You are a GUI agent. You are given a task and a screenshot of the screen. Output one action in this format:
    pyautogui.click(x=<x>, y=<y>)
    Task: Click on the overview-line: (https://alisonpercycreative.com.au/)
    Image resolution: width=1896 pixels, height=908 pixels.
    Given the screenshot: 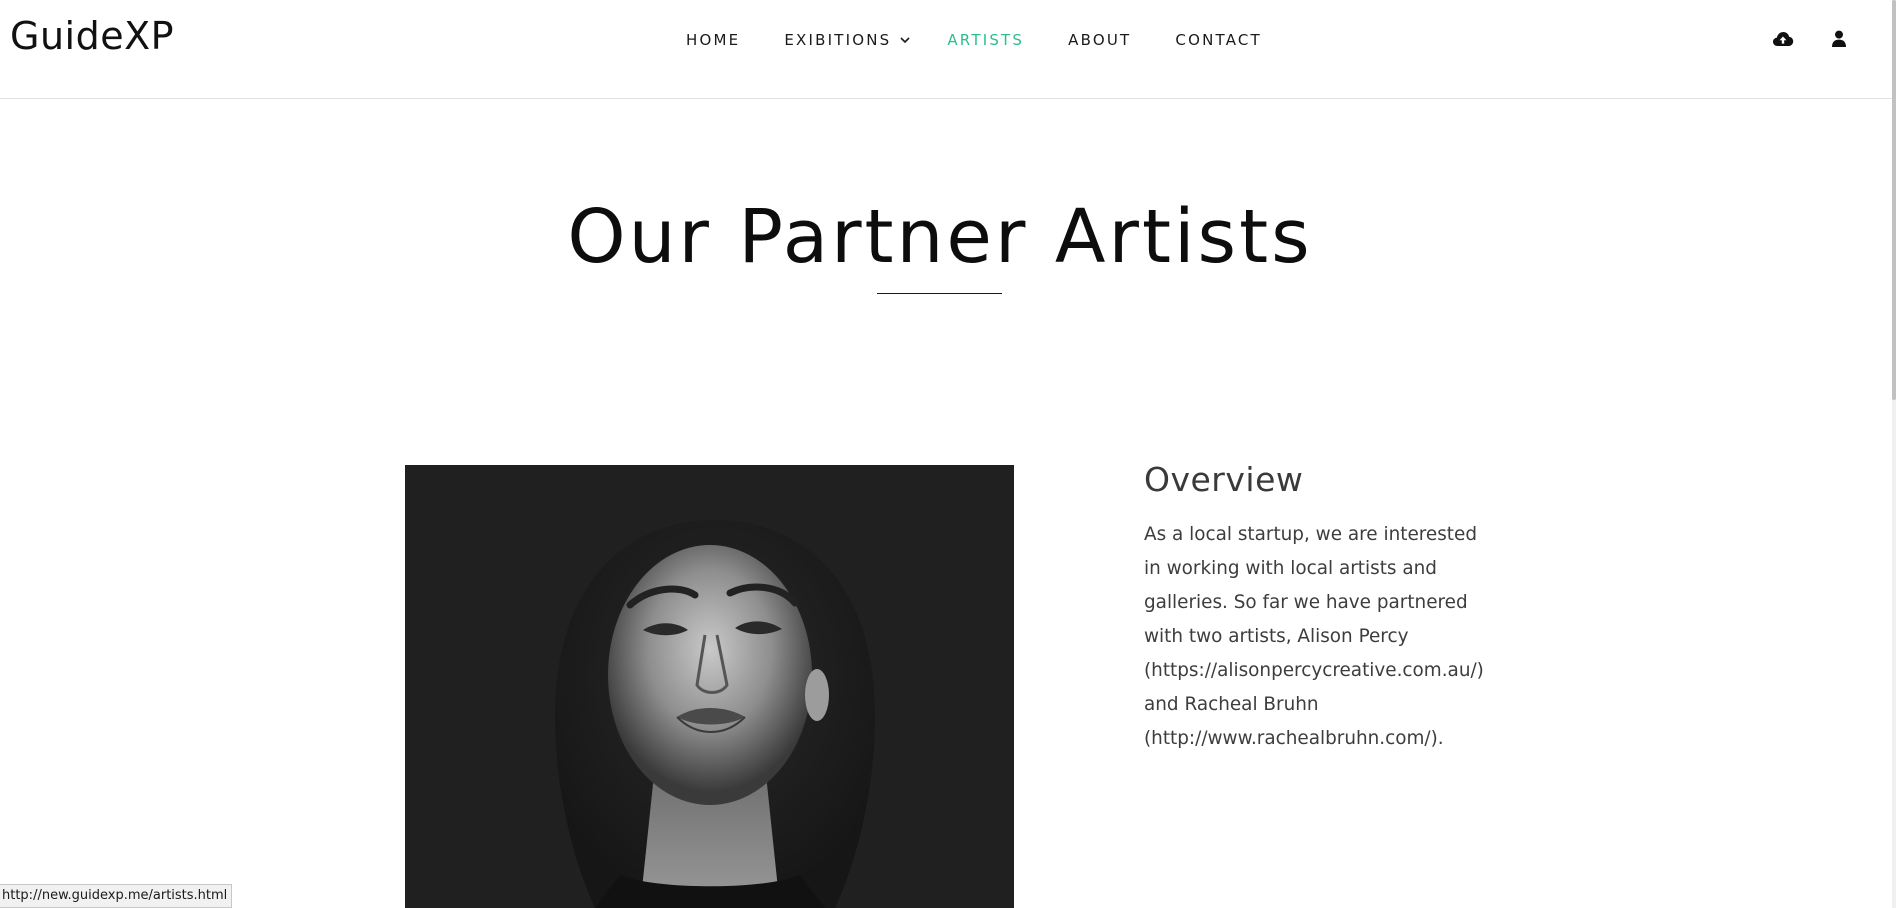 What is the action you would take?
    pyautogui.click(x=1314, y=670)
    